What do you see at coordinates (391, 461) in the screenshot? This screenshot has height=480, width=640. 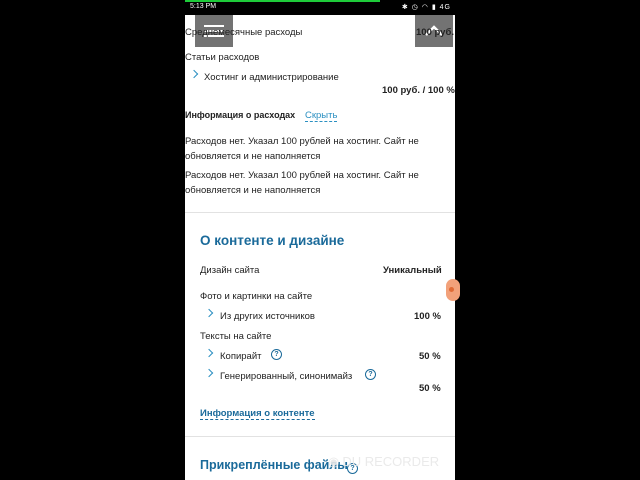 I see `recorder-label: DU RECORDER` at bounding box center [391, 461].